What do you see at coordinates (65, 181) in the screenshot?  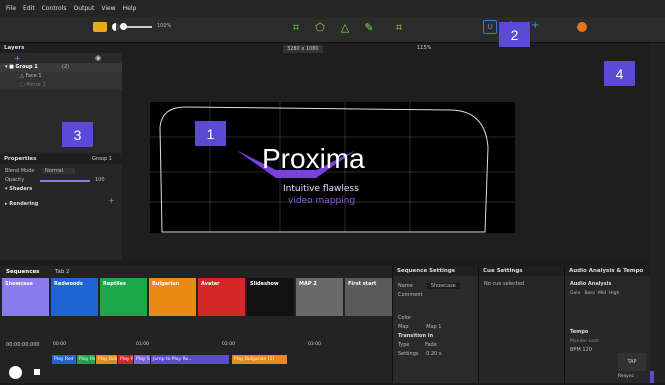 I see `opacity-prop-slider` at bounding box center [65, 181].